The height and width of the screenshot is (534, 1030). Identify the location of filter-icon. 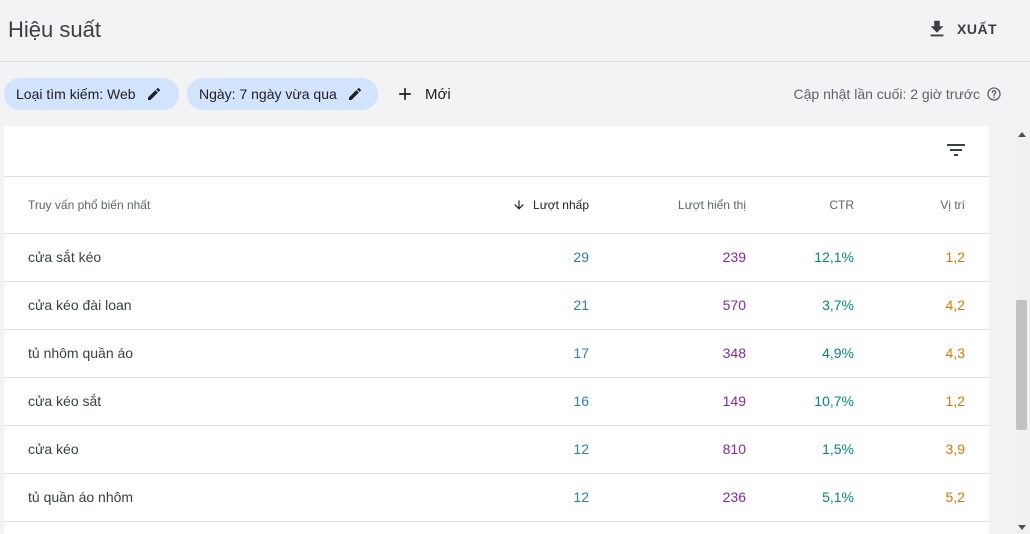
(956, 150).